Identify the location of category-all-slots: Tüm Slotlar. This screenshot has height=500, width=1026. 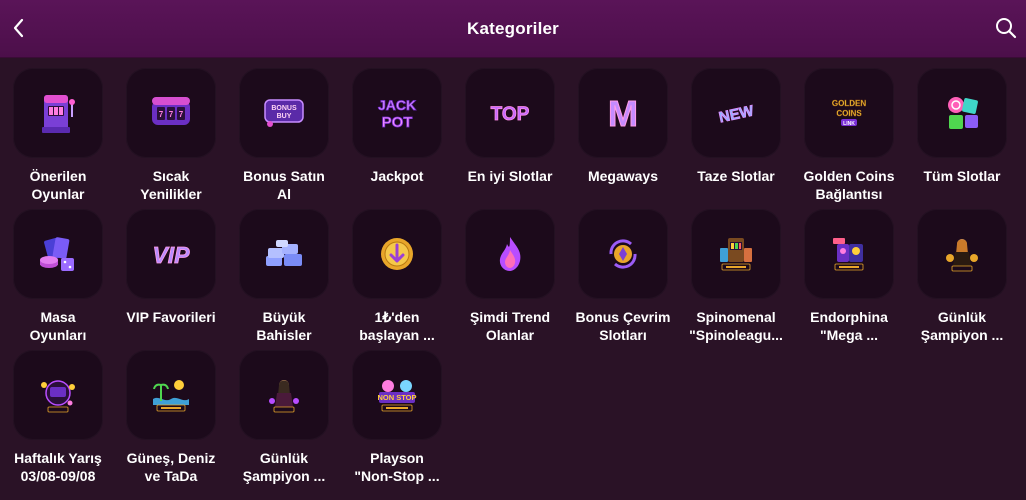
(962, 138).